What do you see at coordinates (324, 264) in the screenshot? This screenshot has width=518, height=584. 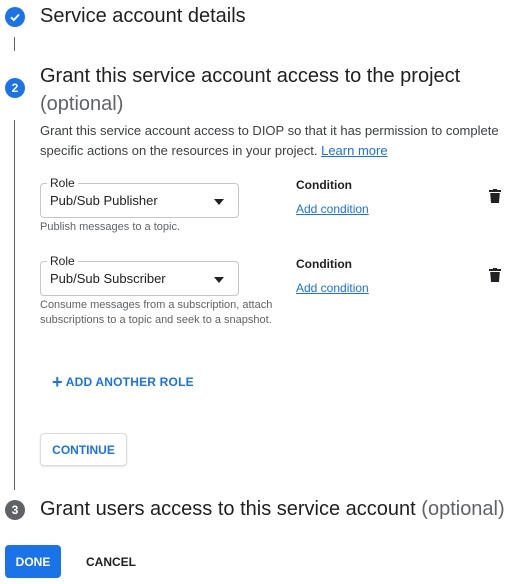 I see `condition-title-2: Condition` at bounding box center [324, 264].